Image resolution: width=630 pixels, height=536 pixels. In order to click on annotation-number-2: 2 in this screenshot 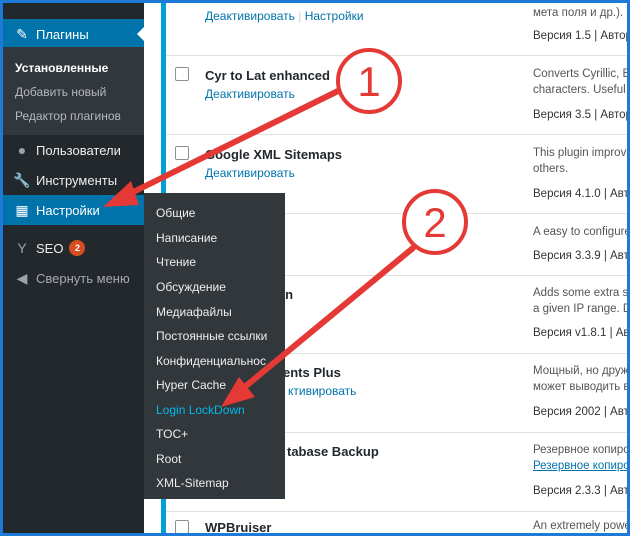, I will do `click(434, 222)`.